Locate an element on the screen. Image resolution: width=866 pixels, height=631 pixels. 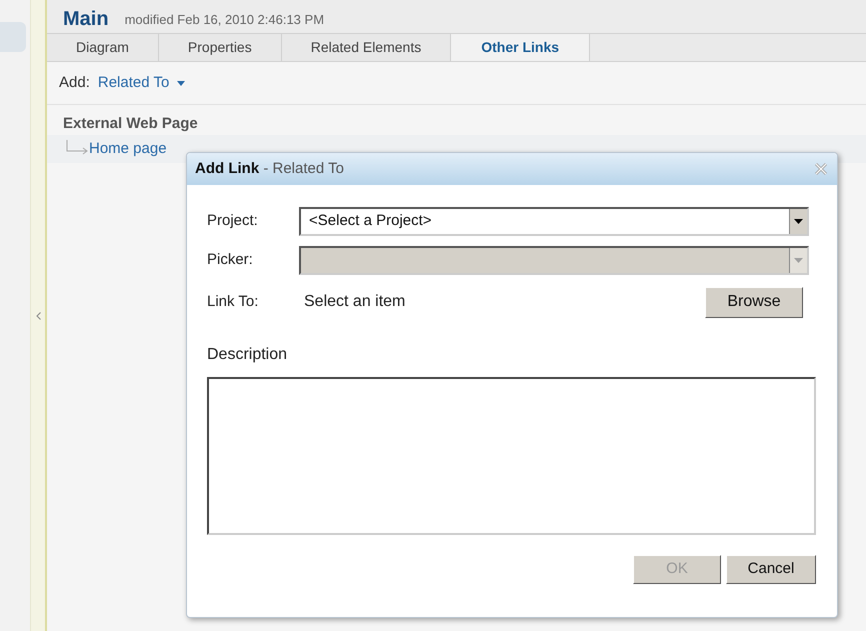
field-label: Project: is located at coordinates (233, 221).